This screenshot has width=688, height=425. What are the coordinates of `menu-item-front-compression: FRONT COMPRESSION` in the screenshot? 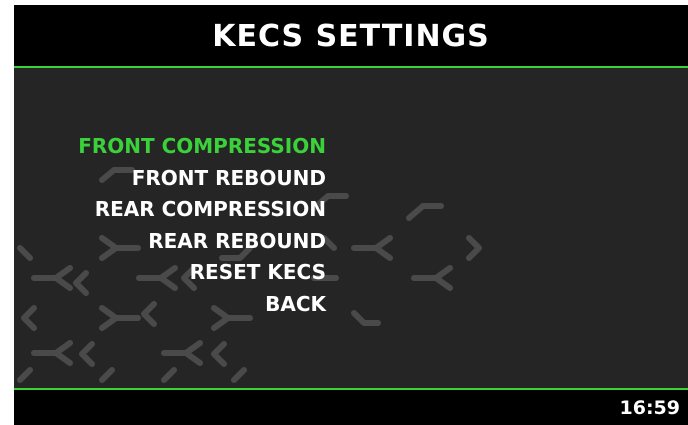 It's located at (170, 148).